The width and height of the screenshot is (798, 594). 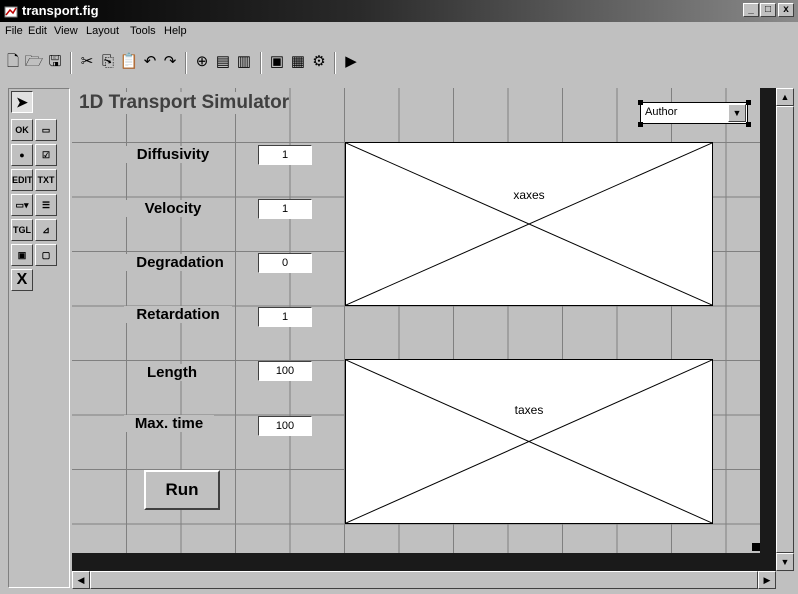 What do you see at coordinates (172, 372) in the screenshot?
I see `length-label: Length` at bounding box center [172, 372].